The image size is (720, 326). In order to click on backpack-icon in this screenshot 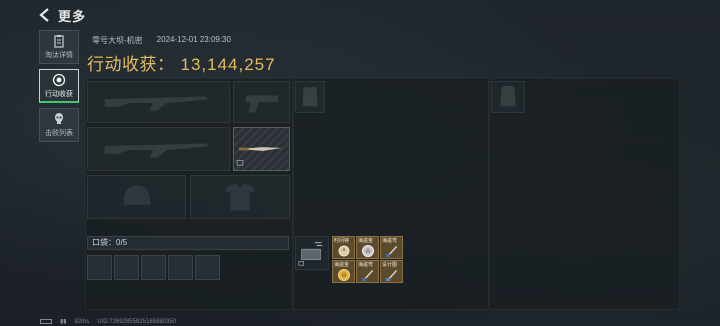, I will do `click(508, 96)`.